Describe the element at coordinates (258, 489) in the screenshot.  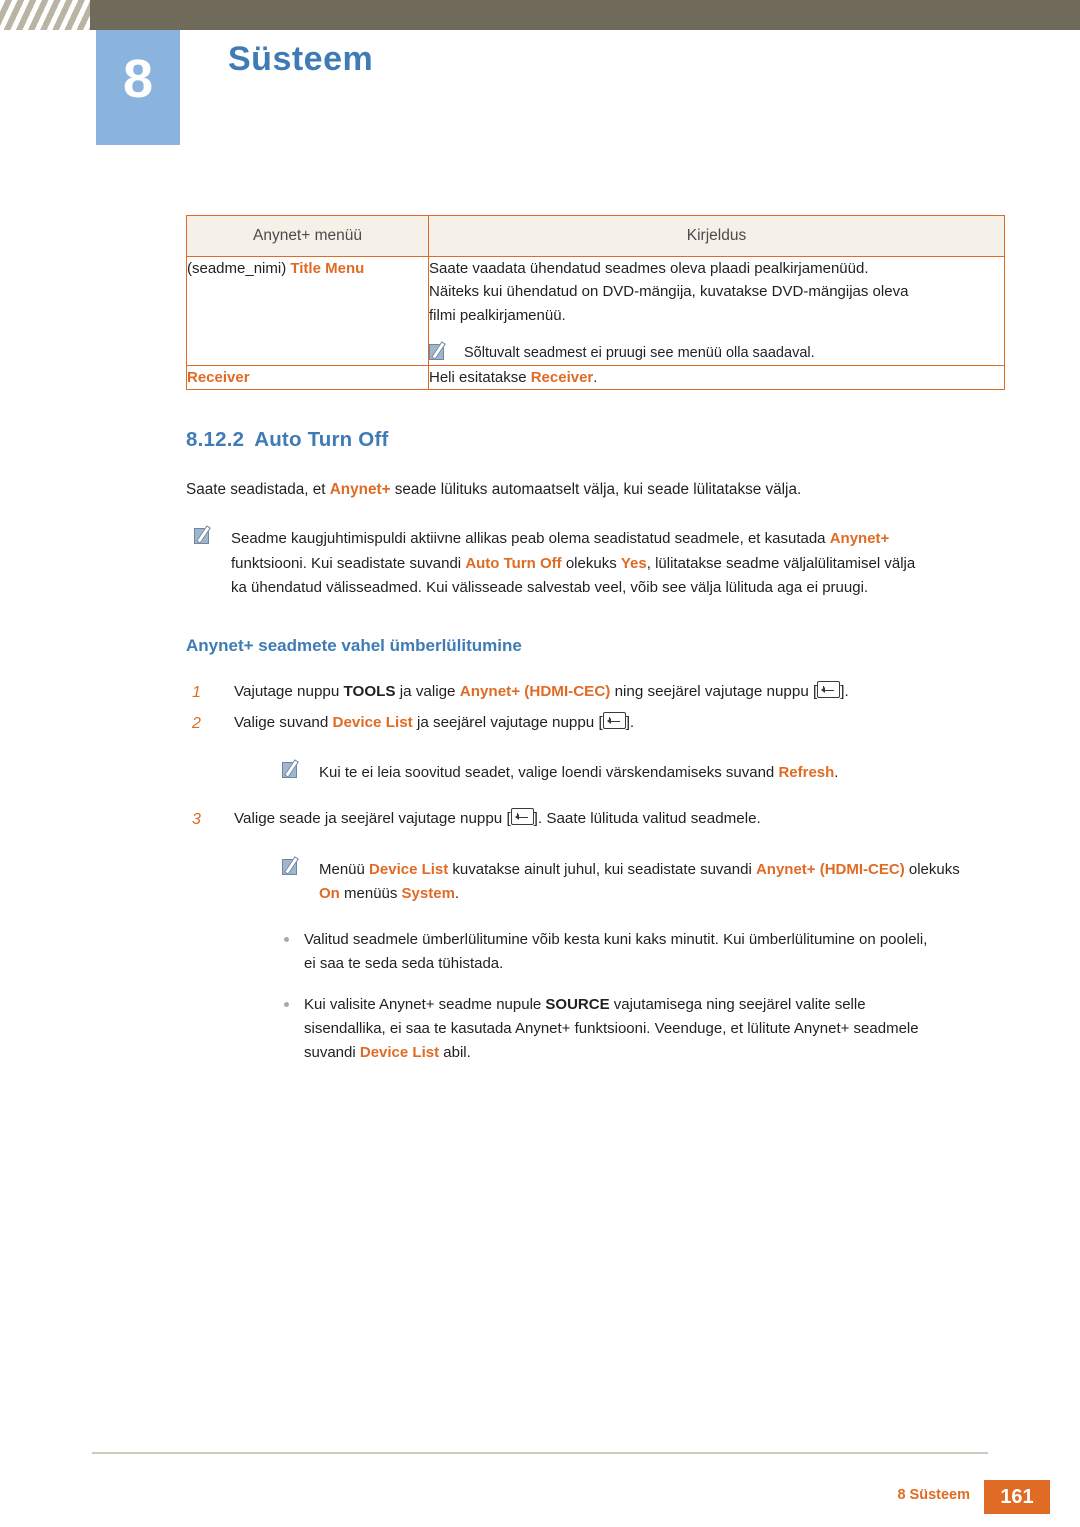
I see `intro-pre: Saate seadistada, et` at that location.